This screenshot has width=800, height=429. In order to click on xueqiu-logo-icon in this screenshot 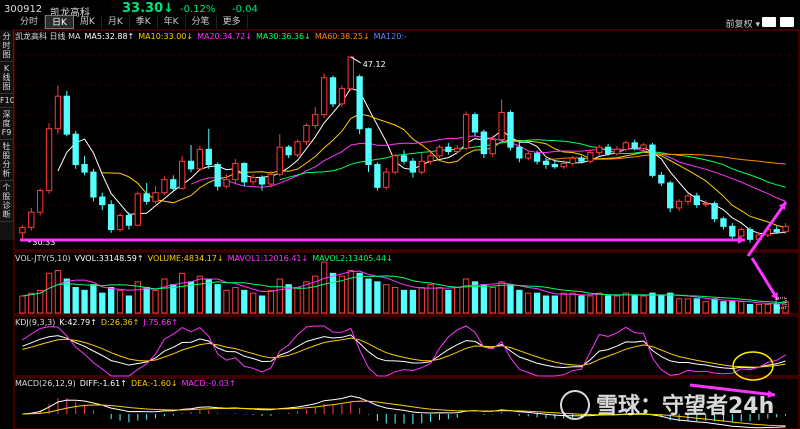, I will do `click(575, 405)`.